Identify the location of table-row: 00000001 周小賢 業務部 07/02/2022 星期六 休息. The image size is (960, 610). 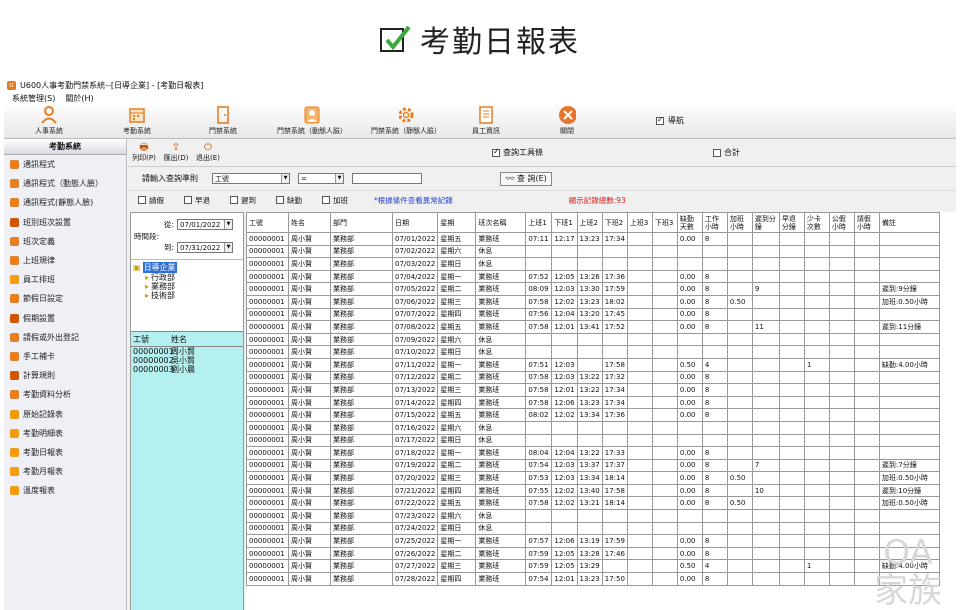
(593, 251).